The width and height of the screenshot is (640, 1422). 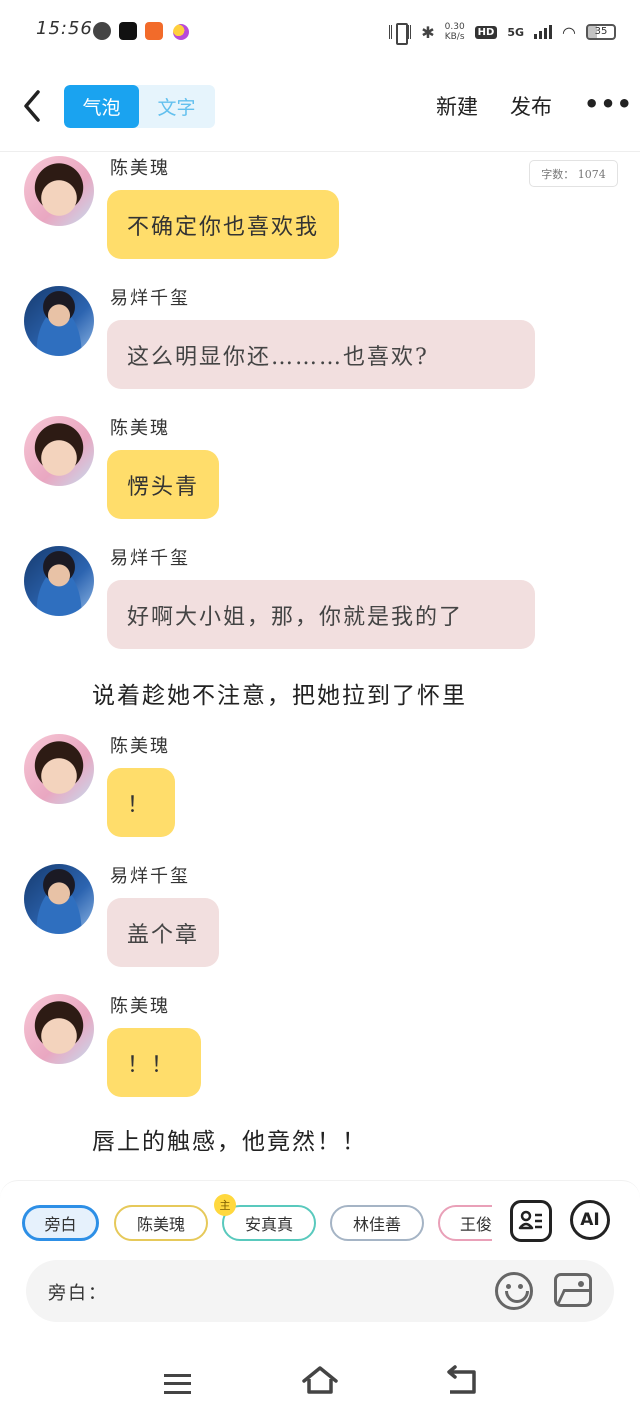 I want to click on network-speed-value: 0.30, so click(x=454, y=27).